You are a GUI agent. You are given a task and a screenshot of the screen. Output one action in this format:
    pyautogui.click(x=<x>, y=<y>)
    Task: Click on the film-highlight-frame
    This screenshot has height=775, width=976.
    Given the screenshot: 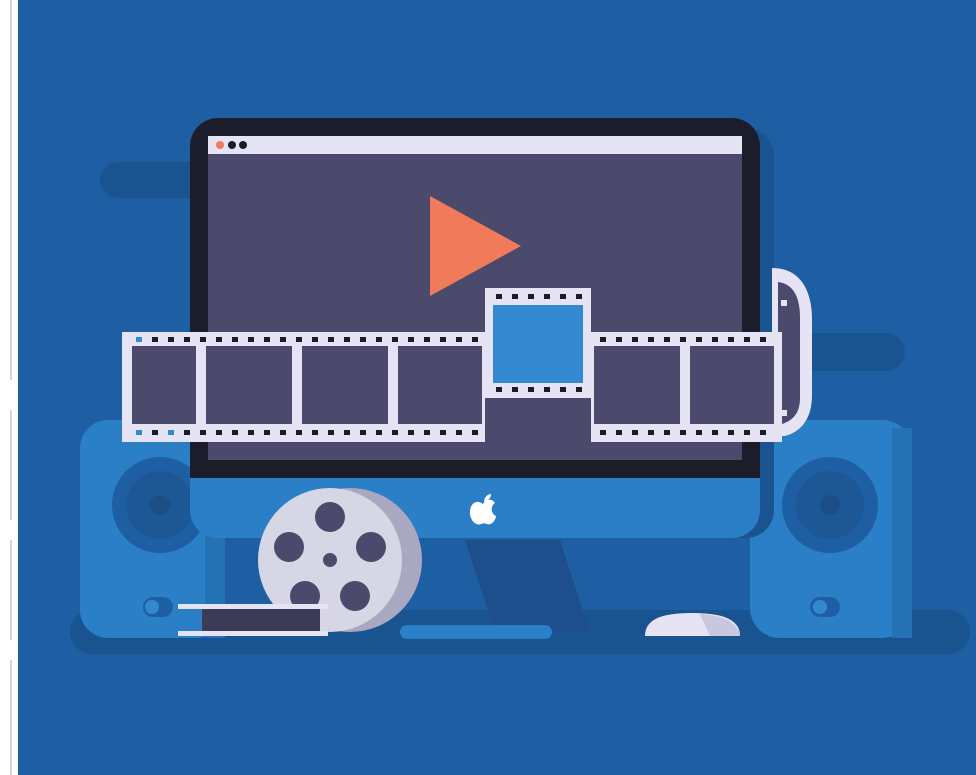 What is the action you would take?
    pyautogui.click(x=538, y=344)
    